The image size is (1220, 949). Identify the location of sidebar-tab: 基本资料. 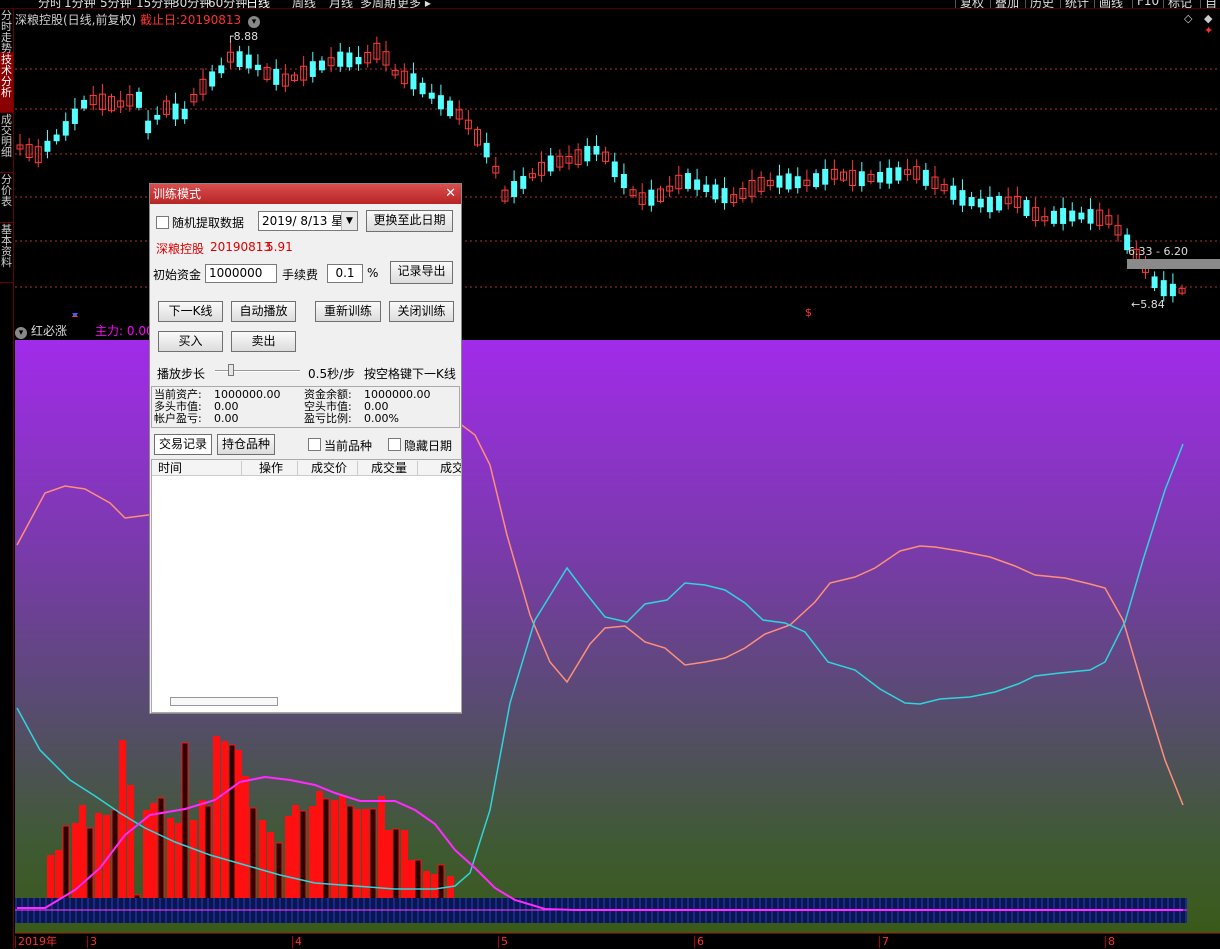
(6, 253).